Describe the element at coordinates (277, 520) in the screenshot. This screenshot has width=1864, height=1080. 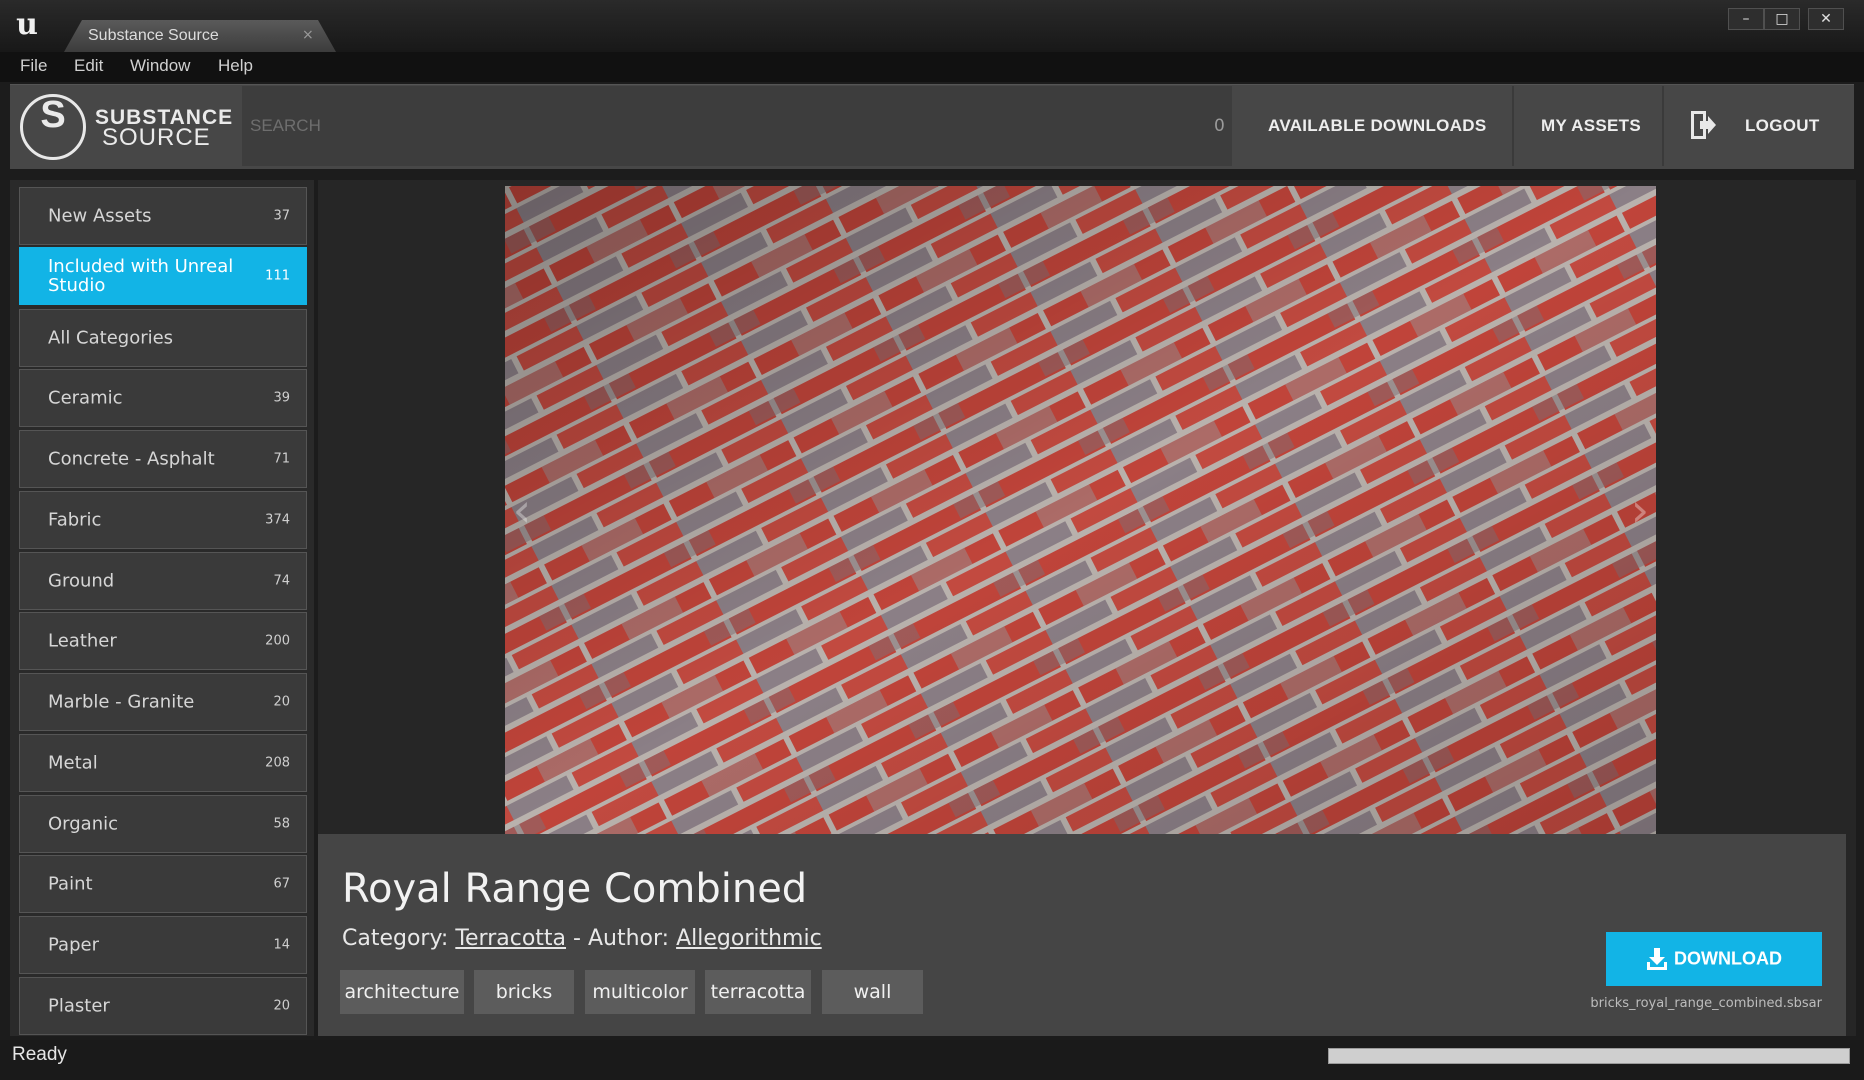
I see `sidebar-item-count: 374` at that location.